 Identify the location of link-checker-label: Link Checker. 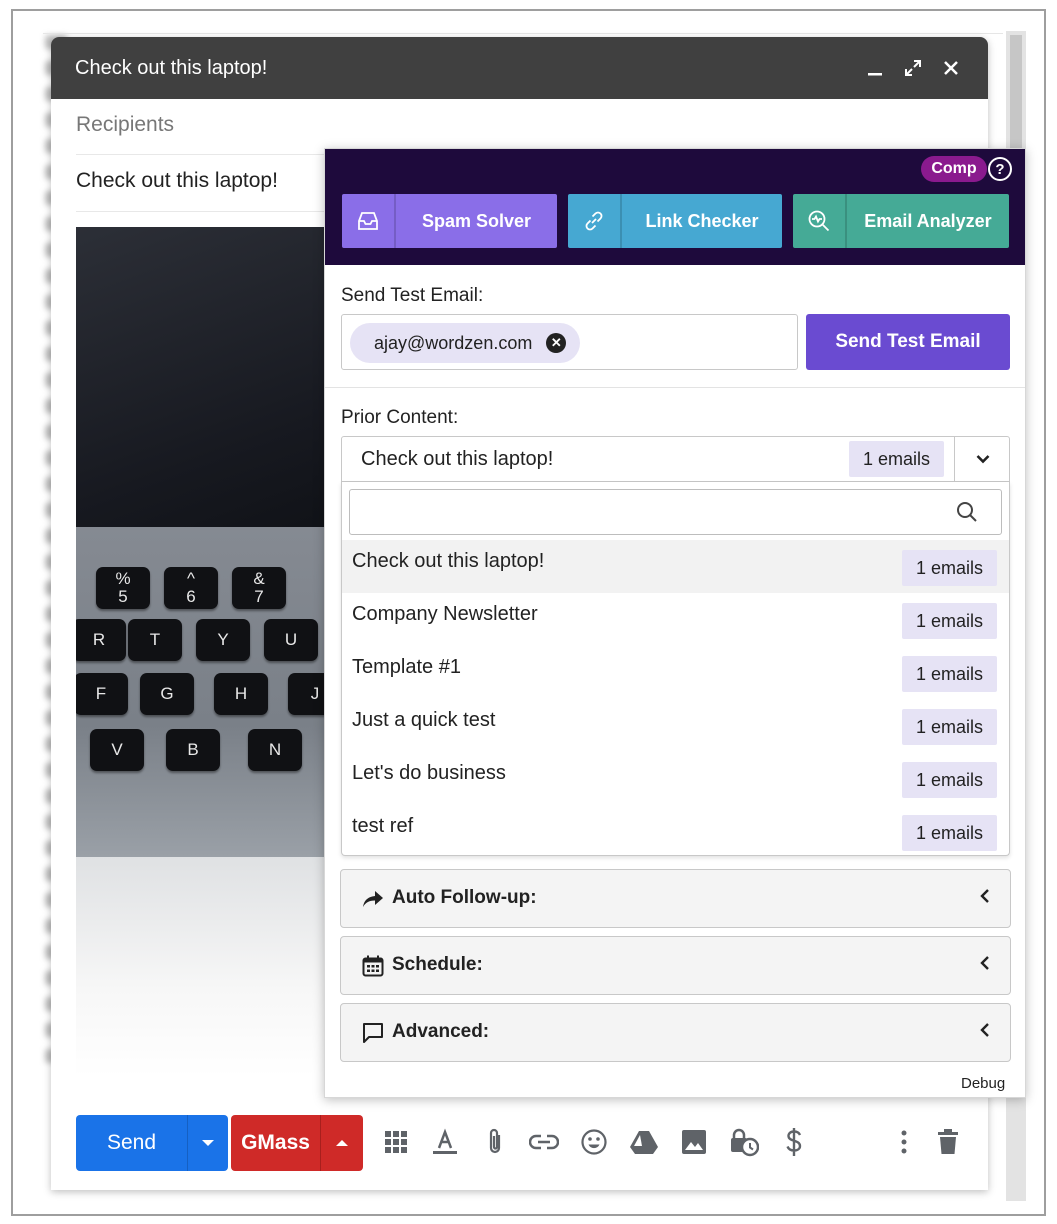
(702, 221).